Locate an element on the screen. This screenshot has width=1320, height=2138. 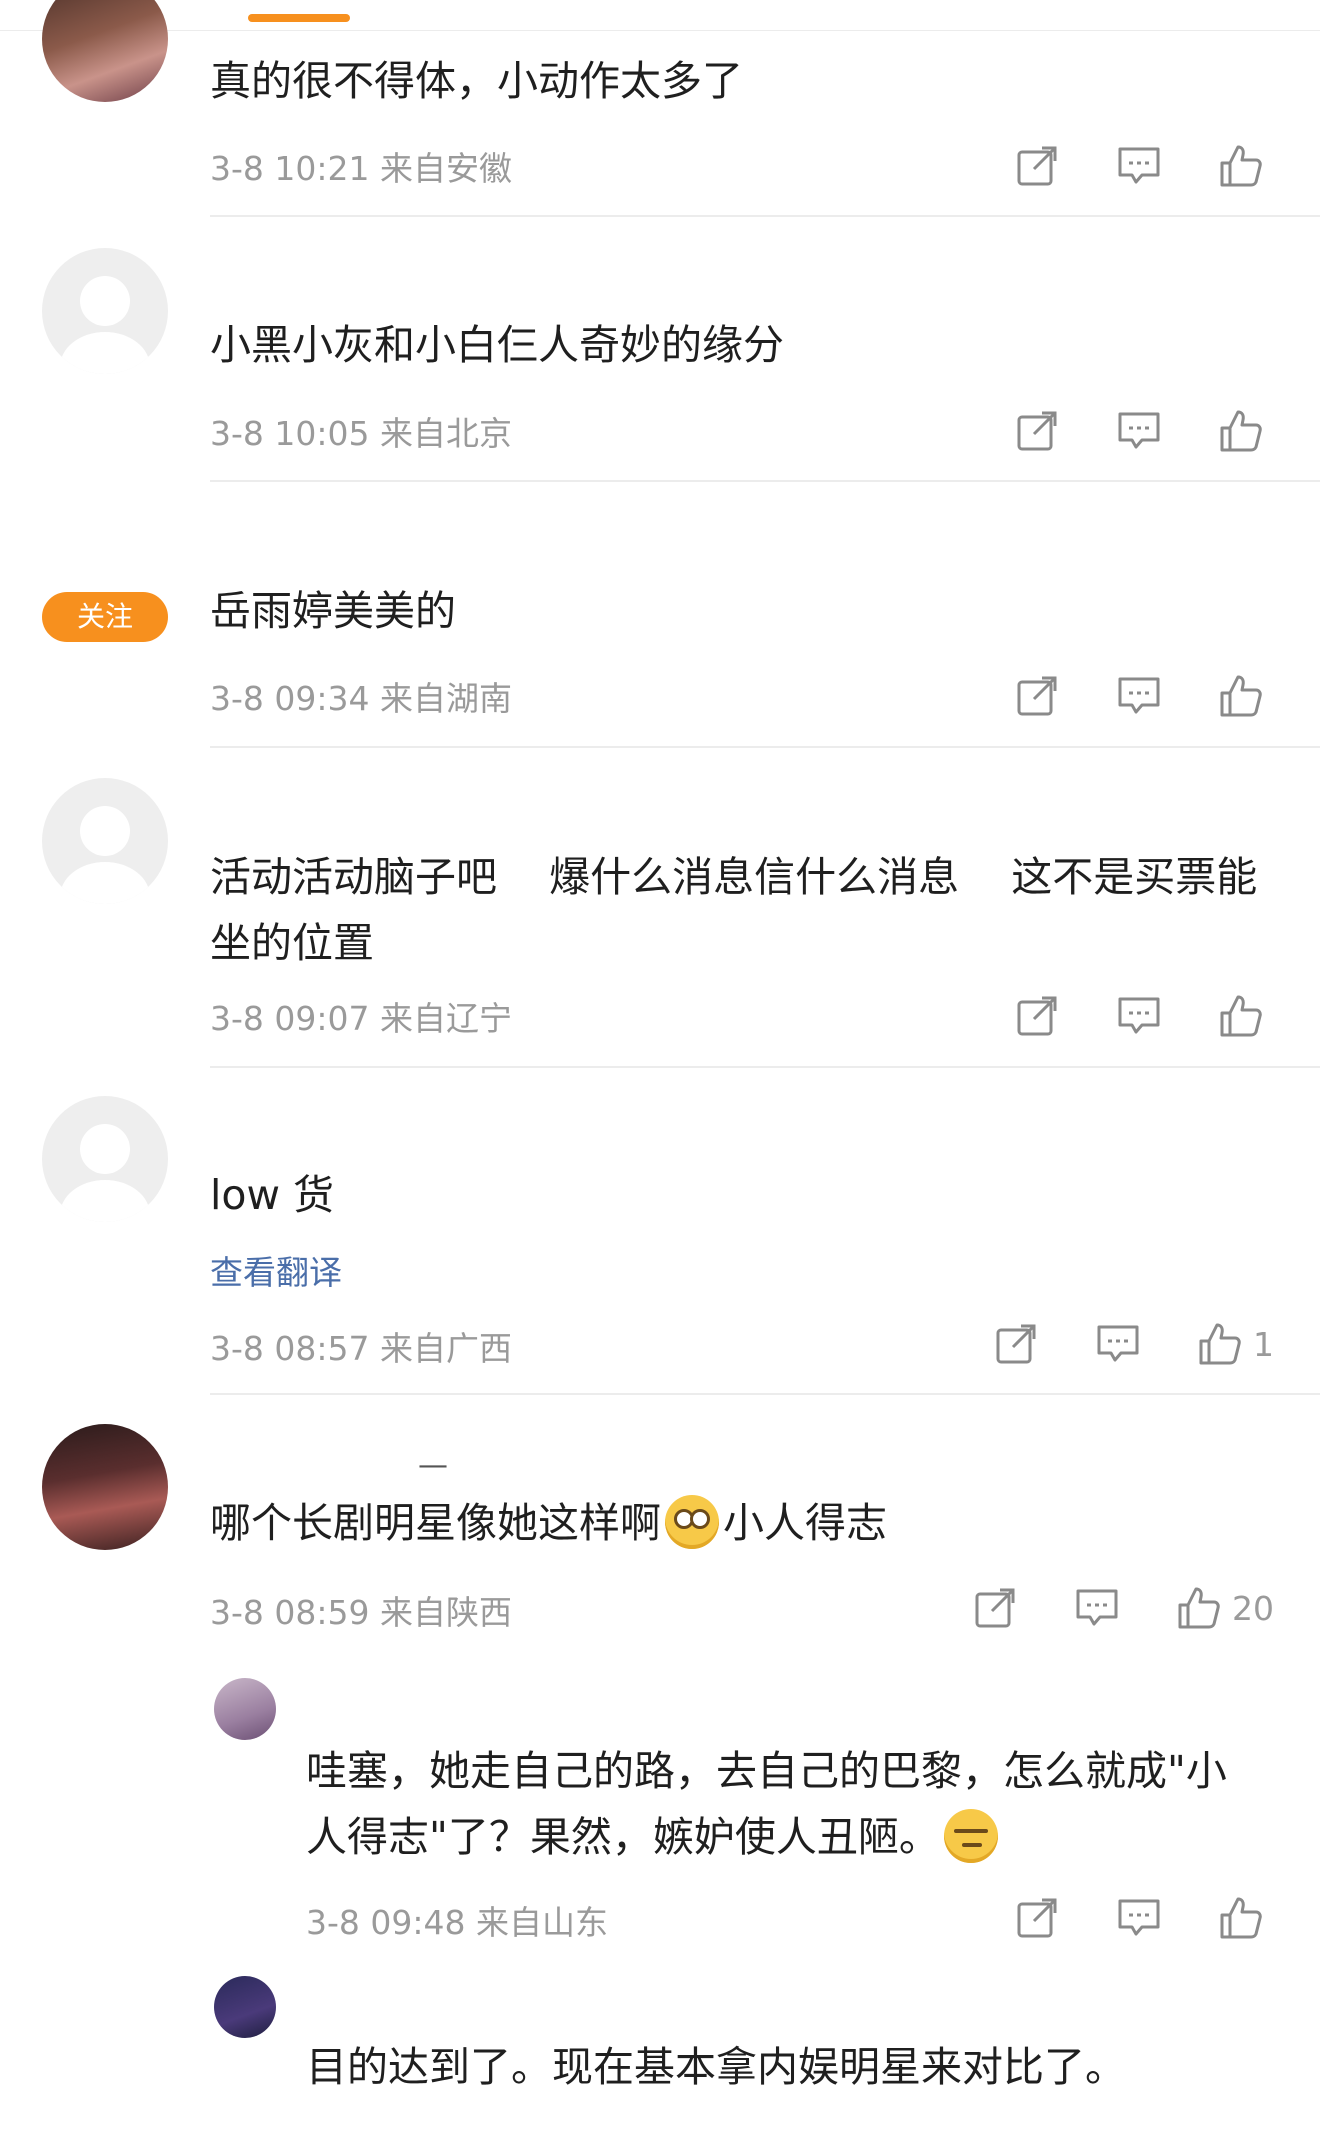
top-divider is located at coordinates (660, 30).